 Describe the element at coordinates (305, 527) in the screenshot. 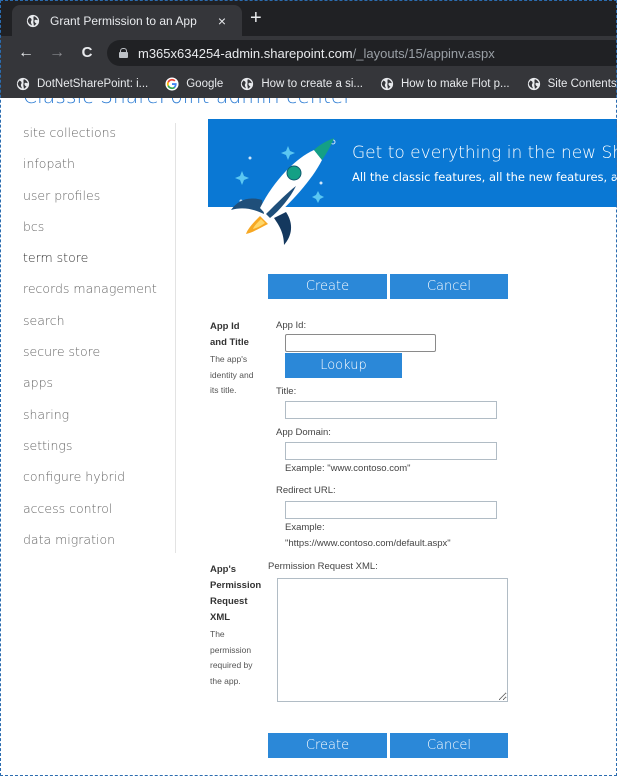

I see `example-line: Example:` at that location.